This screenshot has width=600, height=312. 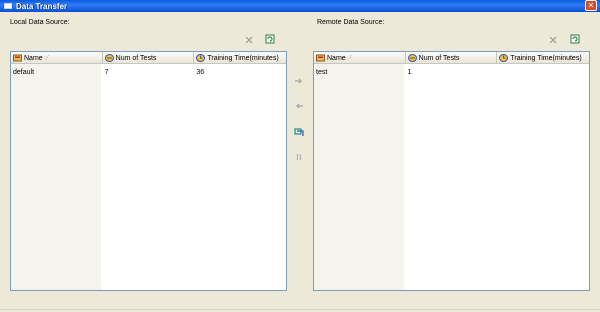 I want to click on remote-column-tests: Num of Tests, so click(x=452, y=58).